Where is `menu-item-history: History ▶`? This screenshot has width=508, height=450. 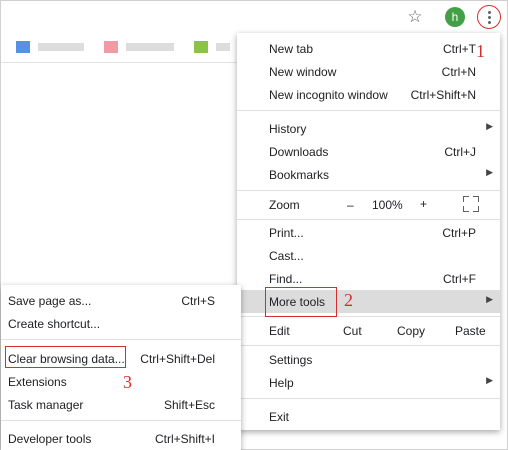 menu-item-history: History ▶ is located at coordinates (368, 128).